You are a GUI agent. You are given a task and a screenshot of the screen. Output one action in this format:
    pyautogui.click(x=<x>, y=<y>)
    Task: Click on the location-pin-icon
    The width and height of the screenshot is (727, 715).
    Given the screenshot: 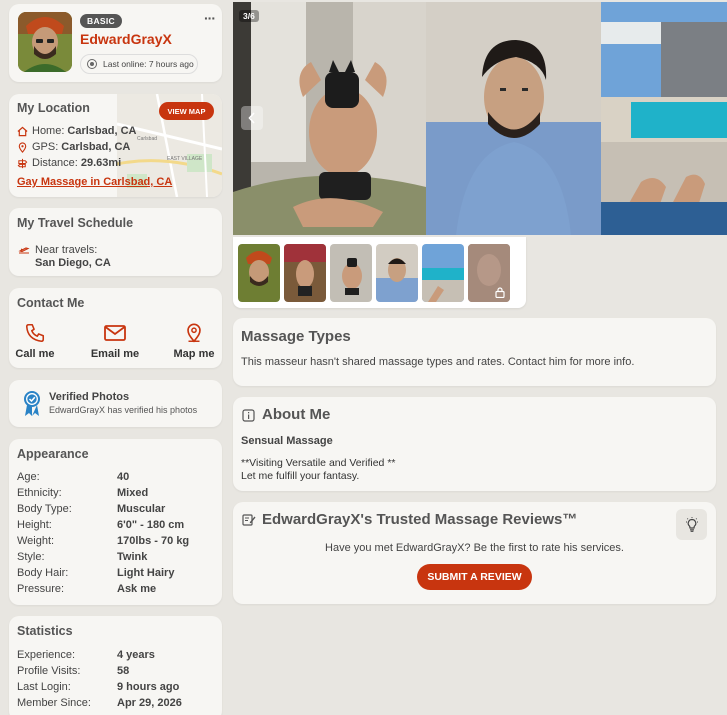 What is the action you would take?
    pyautogui.click(x=22, y=147)
    